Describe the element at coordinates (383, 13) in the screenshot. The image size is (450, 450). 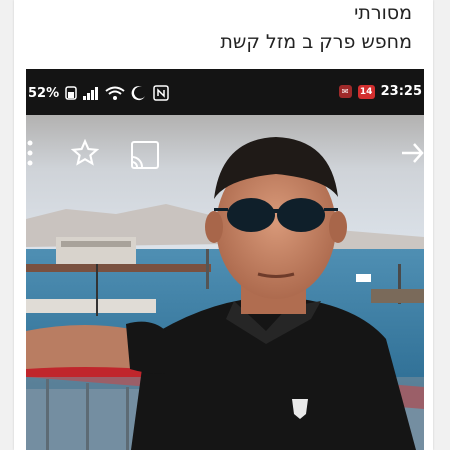
I see `post-text-line-1: מסורתי` at that location.